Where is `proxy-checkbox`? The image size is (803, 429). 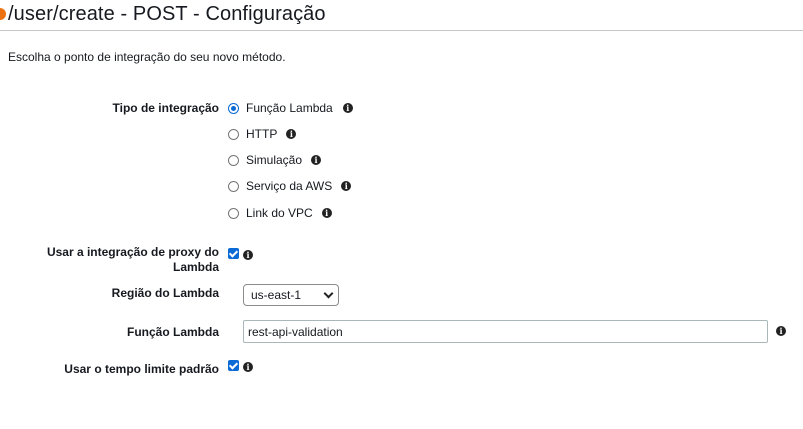 proxy-checkbox is located at coordinates (233, 253).